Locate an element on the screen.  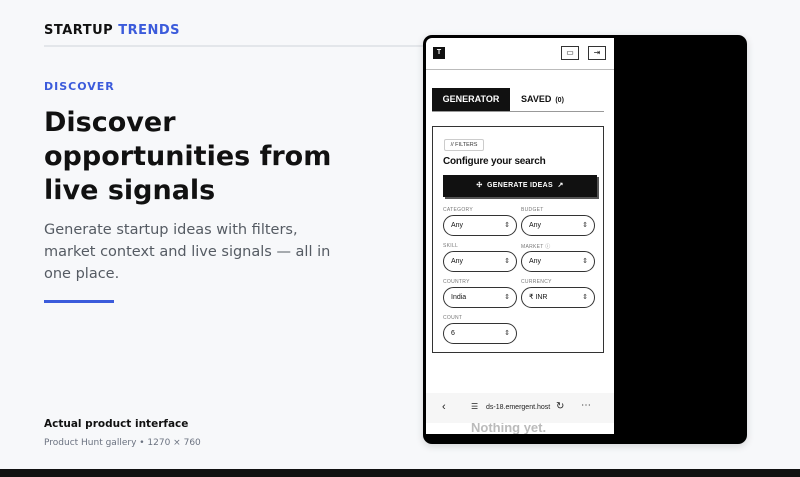
count-select: 6 ⇕ is located at coordinates (480, 333).